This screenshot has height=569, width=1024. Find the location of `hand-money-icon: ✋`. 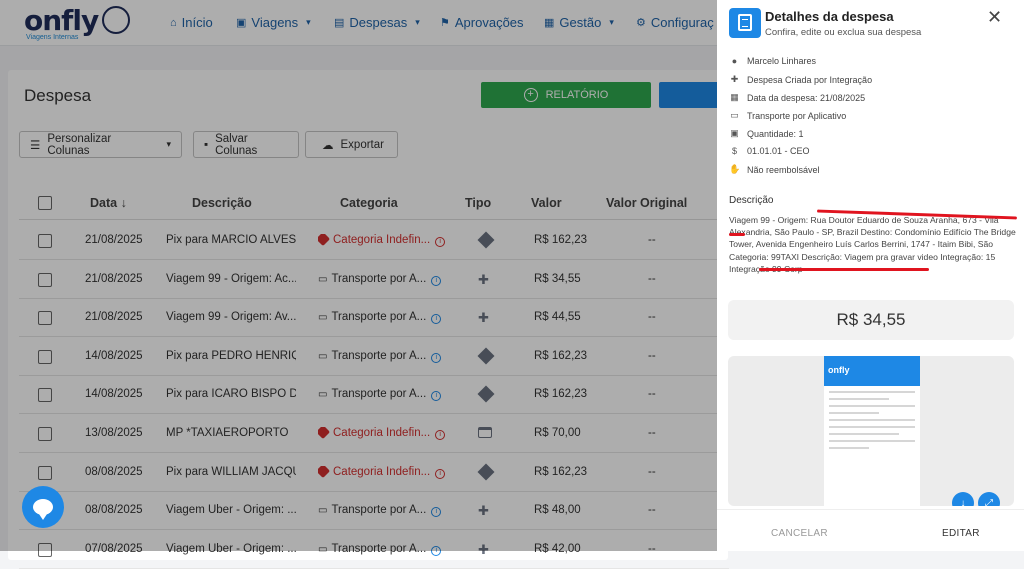

hand-money-icon: ✋ is located at coordinates (735, 169).